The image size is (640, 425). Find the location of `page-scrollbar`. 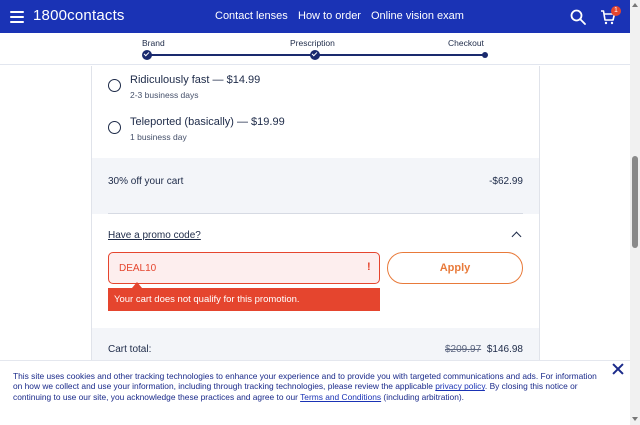

page-scrollbar is located at coordinates (635, 212).